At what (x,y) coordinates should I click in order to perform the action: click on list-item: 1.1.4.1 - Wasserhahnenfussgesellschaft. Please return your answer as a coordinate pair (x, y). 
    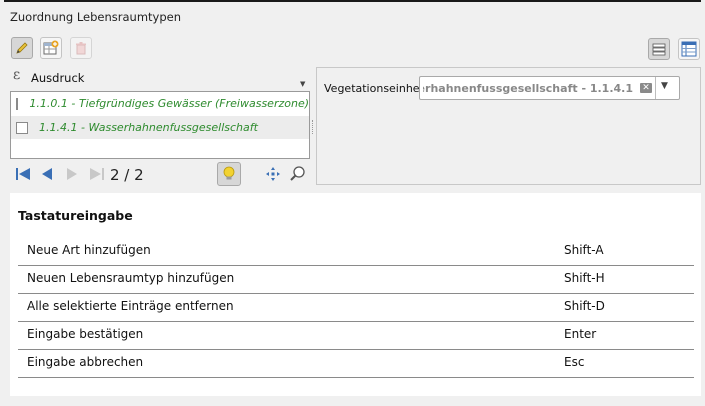
    Looking at the image, I should click on (160, 127).